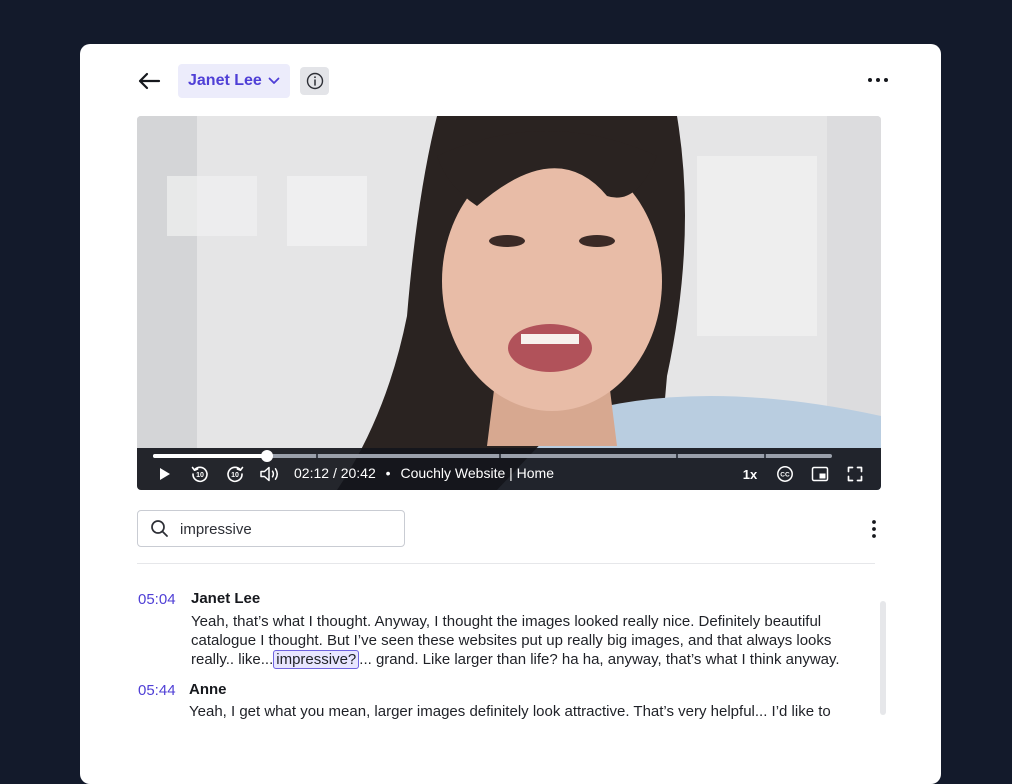 The image size is (1012, 784). I want to click on svg-text: CC, so click(785, 475).